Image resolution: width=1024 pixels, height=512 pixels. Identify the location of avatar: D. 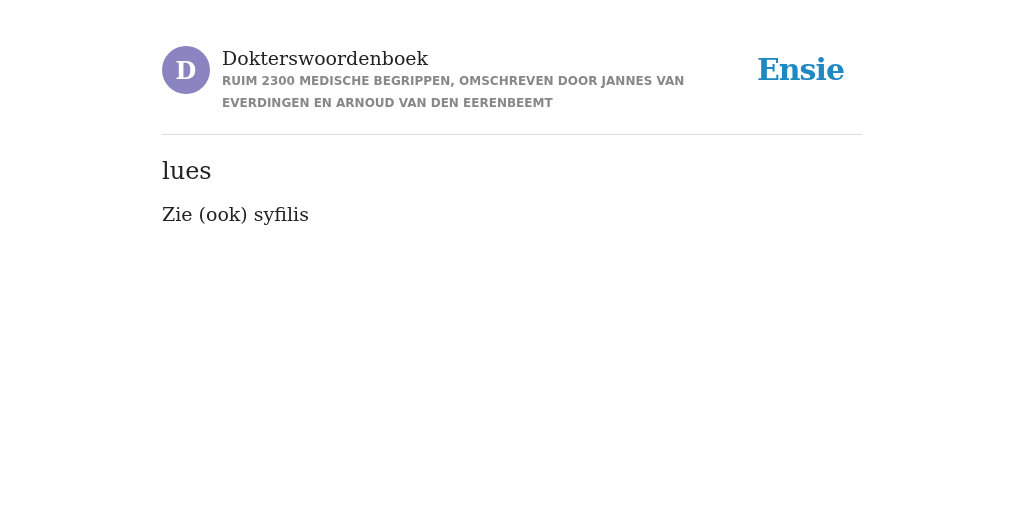
(186, 70).